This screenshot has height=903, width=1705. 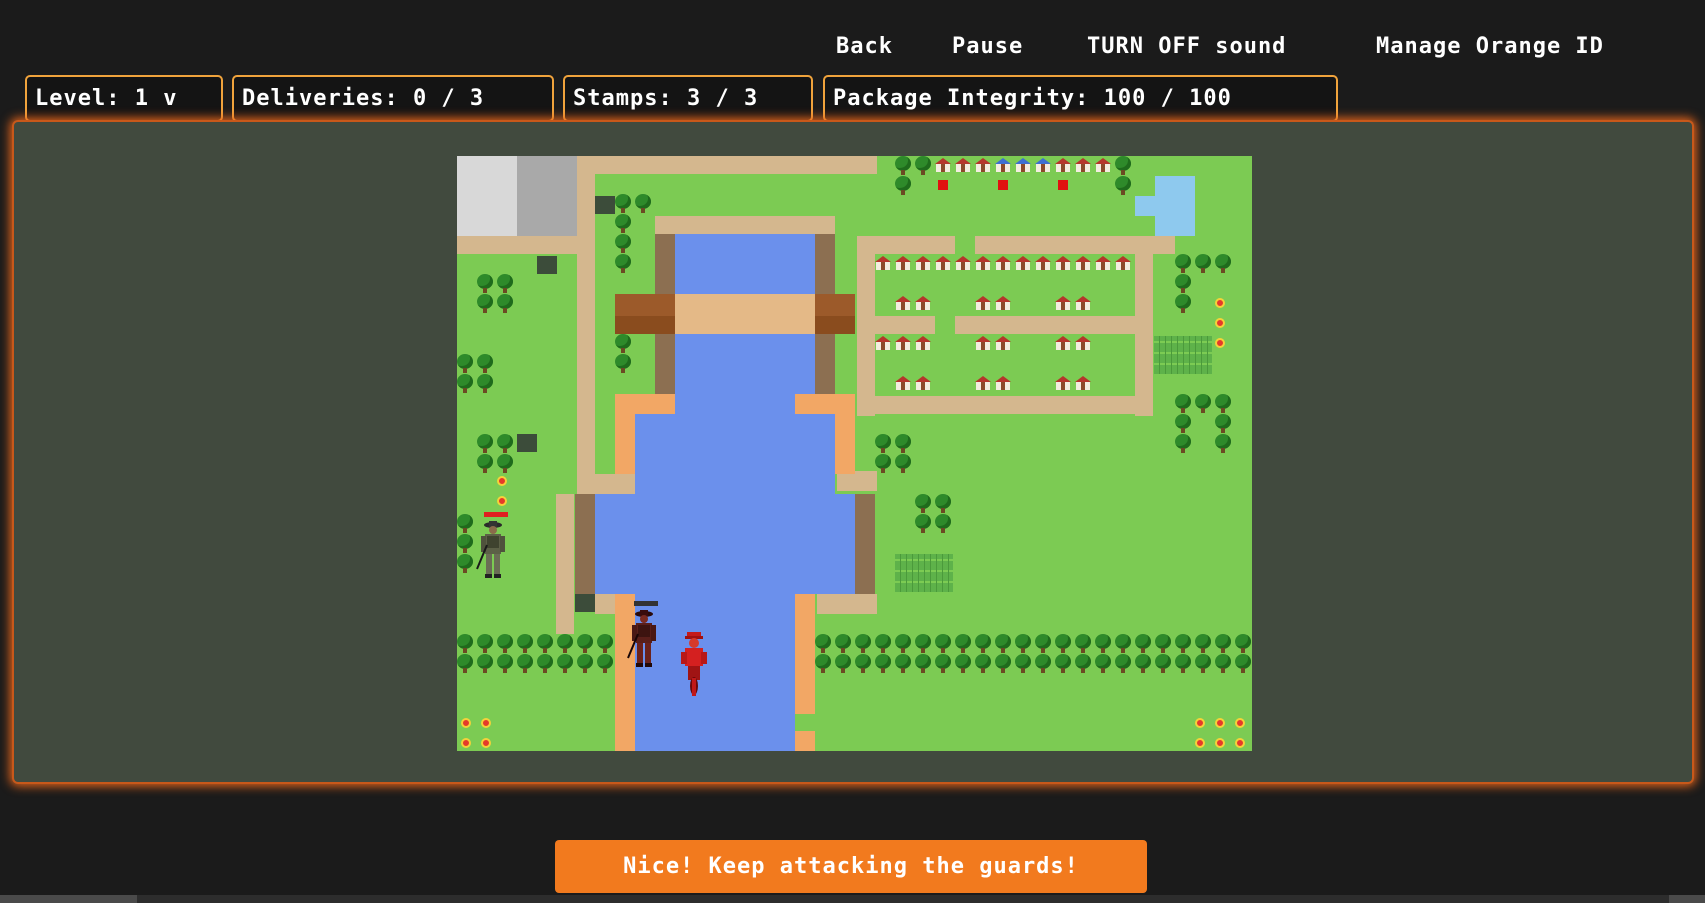 I want to click on river-bank, so click(x=865, y=544).